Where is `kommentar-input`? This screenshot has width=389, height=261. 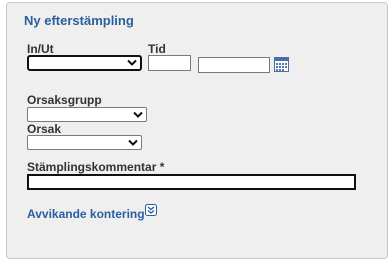 kommentar-input is located at coordinates (191, 182).